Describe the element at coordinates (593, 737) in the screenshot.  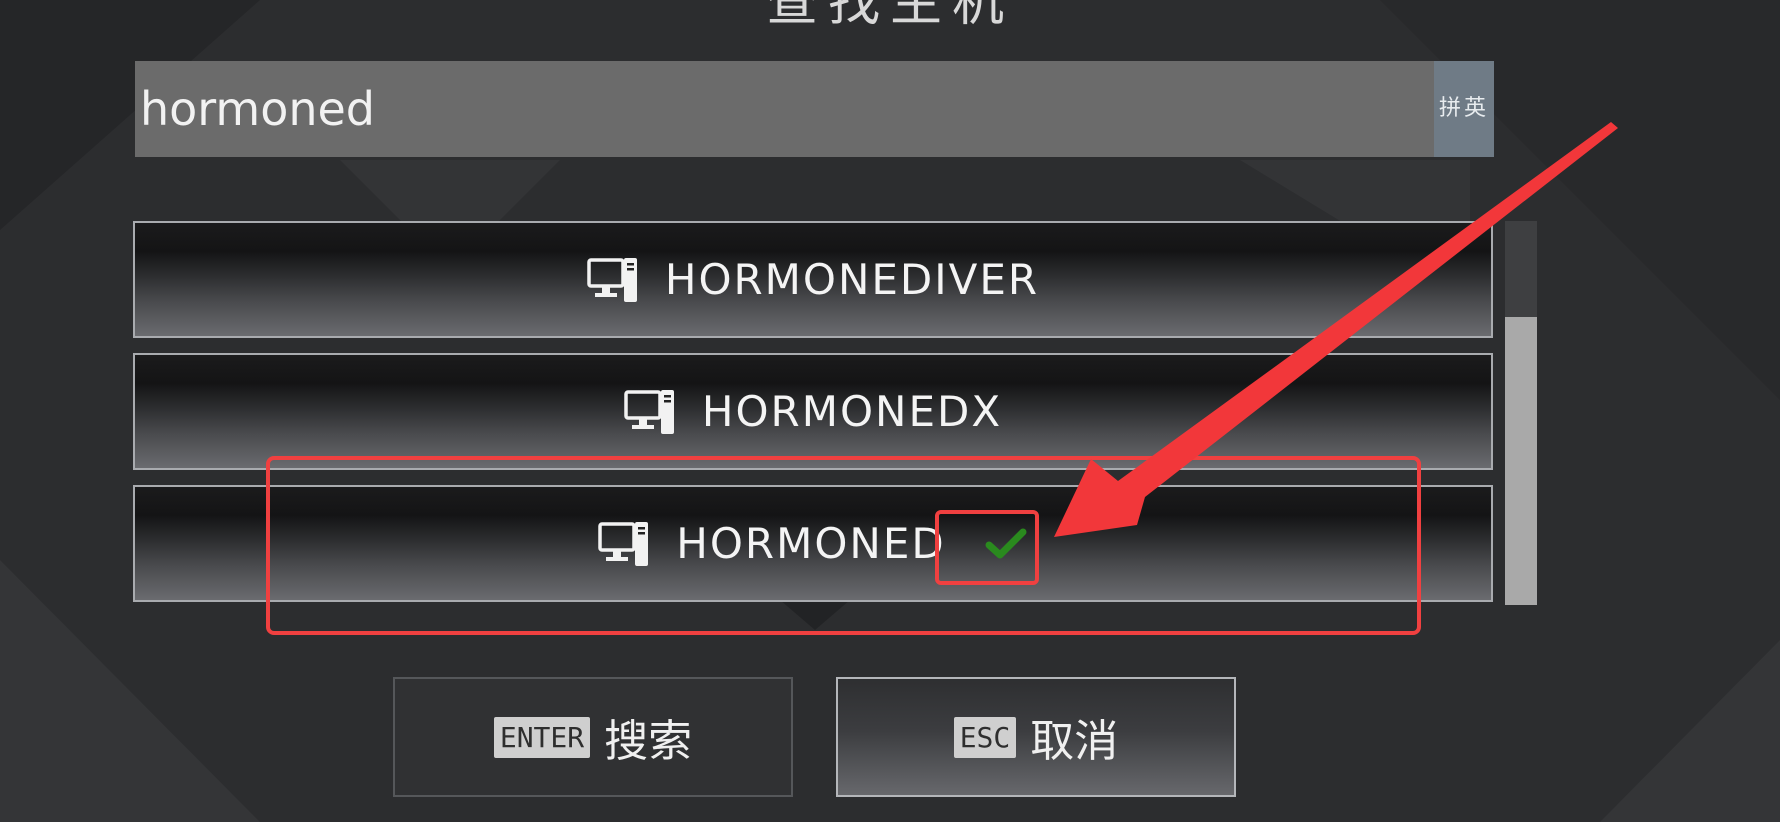
I see `search-button: ENTER 搜索` at that location.